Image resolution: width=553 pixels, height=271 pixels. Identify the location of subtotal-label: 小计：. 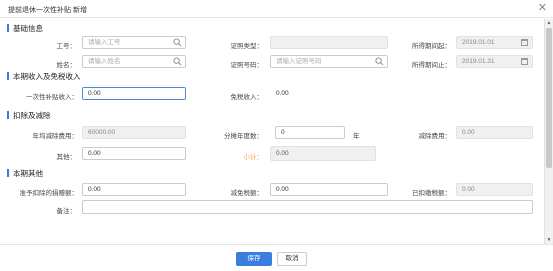
(253, 157).